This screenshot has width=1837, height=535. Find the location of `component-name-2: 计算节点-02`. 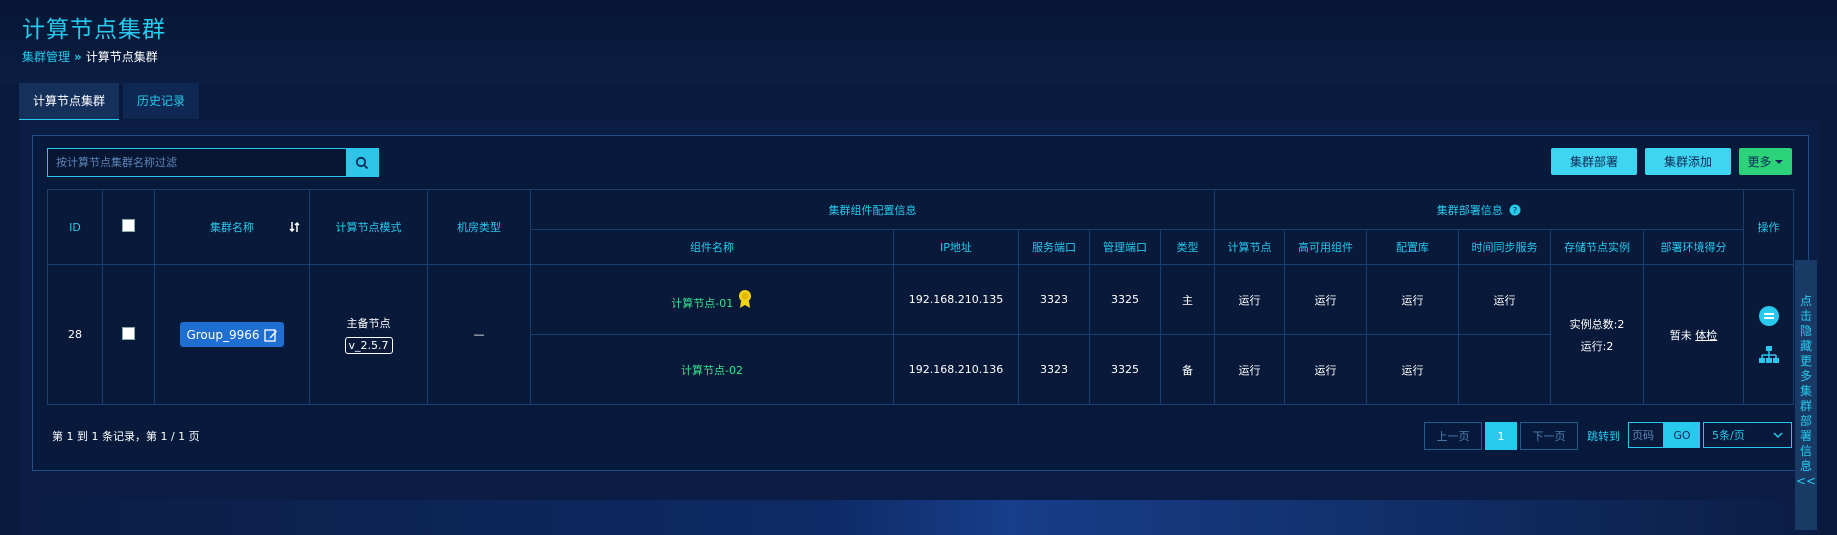

component-name-2: 计算节点-02 is located at coordinates (712, 369).